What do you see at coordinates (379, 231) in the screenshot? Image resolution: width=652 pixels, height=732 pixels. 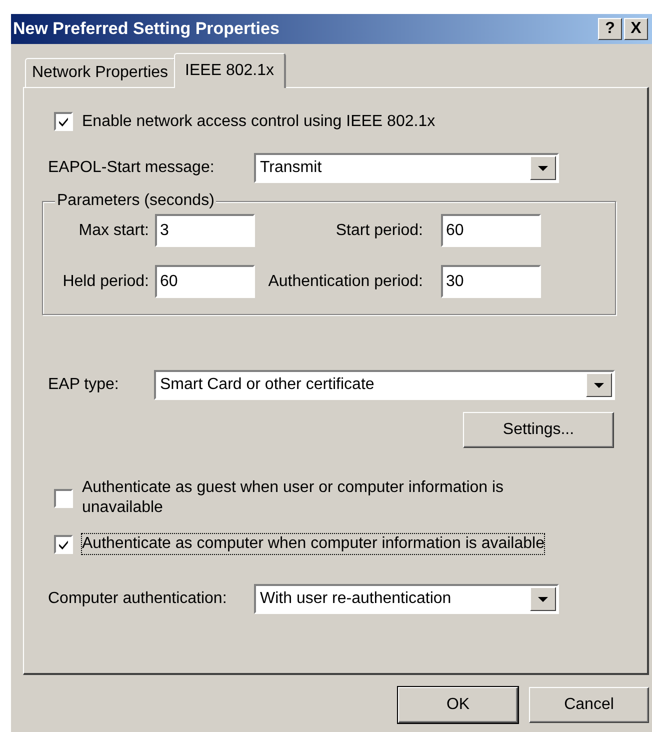 I see `field-label: Start period:` at bounding box center [379, 231].